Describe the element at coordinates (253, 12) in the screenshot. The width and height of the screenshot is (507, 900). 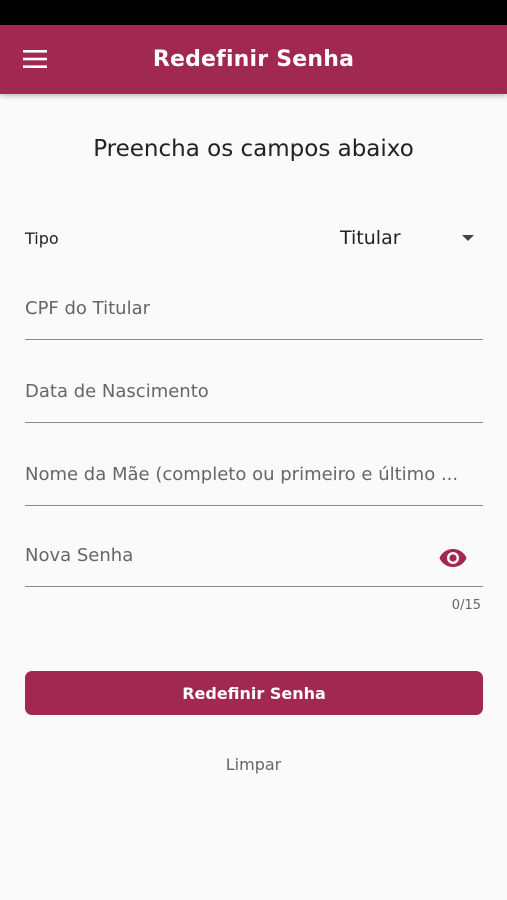
I see `status-bar` at that location.